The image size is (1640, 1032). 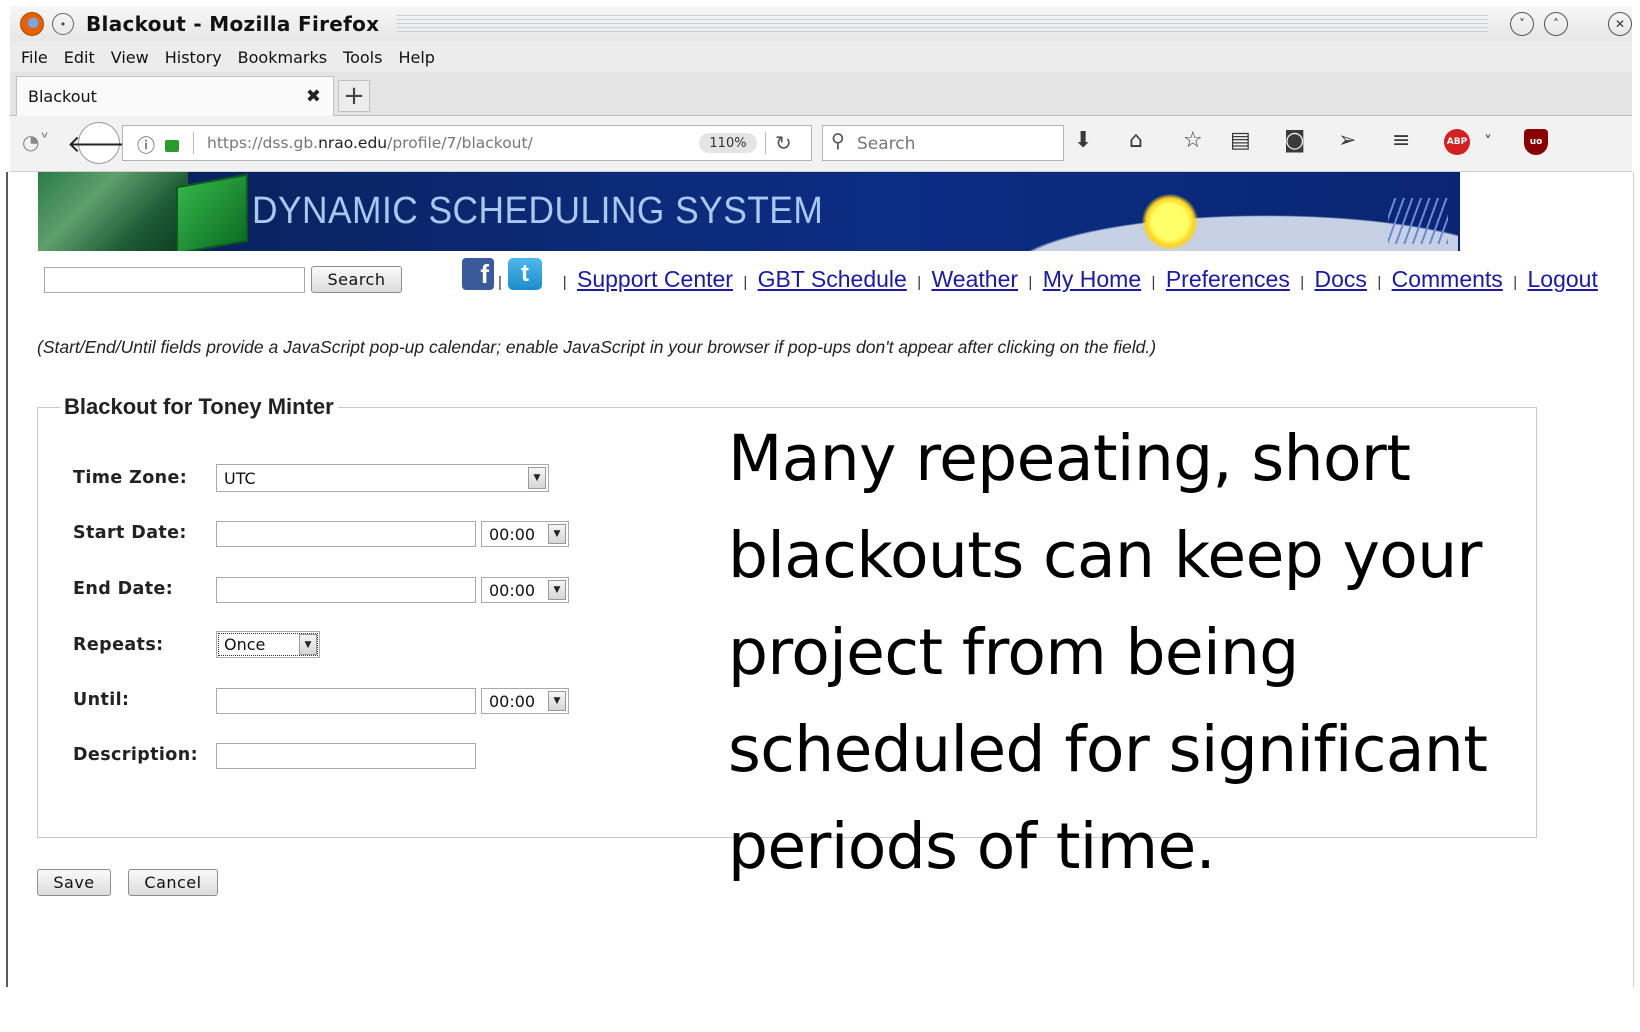 I want to click on banner-title: DYNAMIC SCHEDULING SYSTEM, so click(x=538, y=211).